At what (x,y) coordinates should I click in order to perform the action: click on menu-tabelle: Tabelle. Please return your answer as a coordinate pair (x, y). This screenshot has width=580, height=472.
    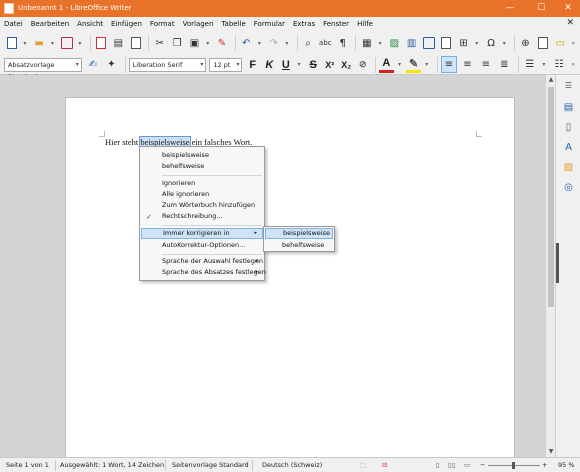
    Looking at the image, I should click on (233, 24).